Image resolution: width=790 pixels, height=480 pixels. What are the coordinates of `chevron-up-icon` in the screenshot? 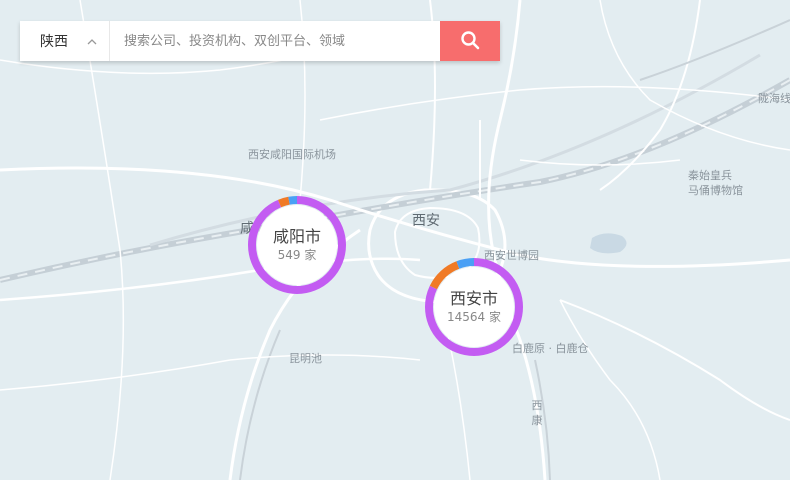 It's located at (92, 41).